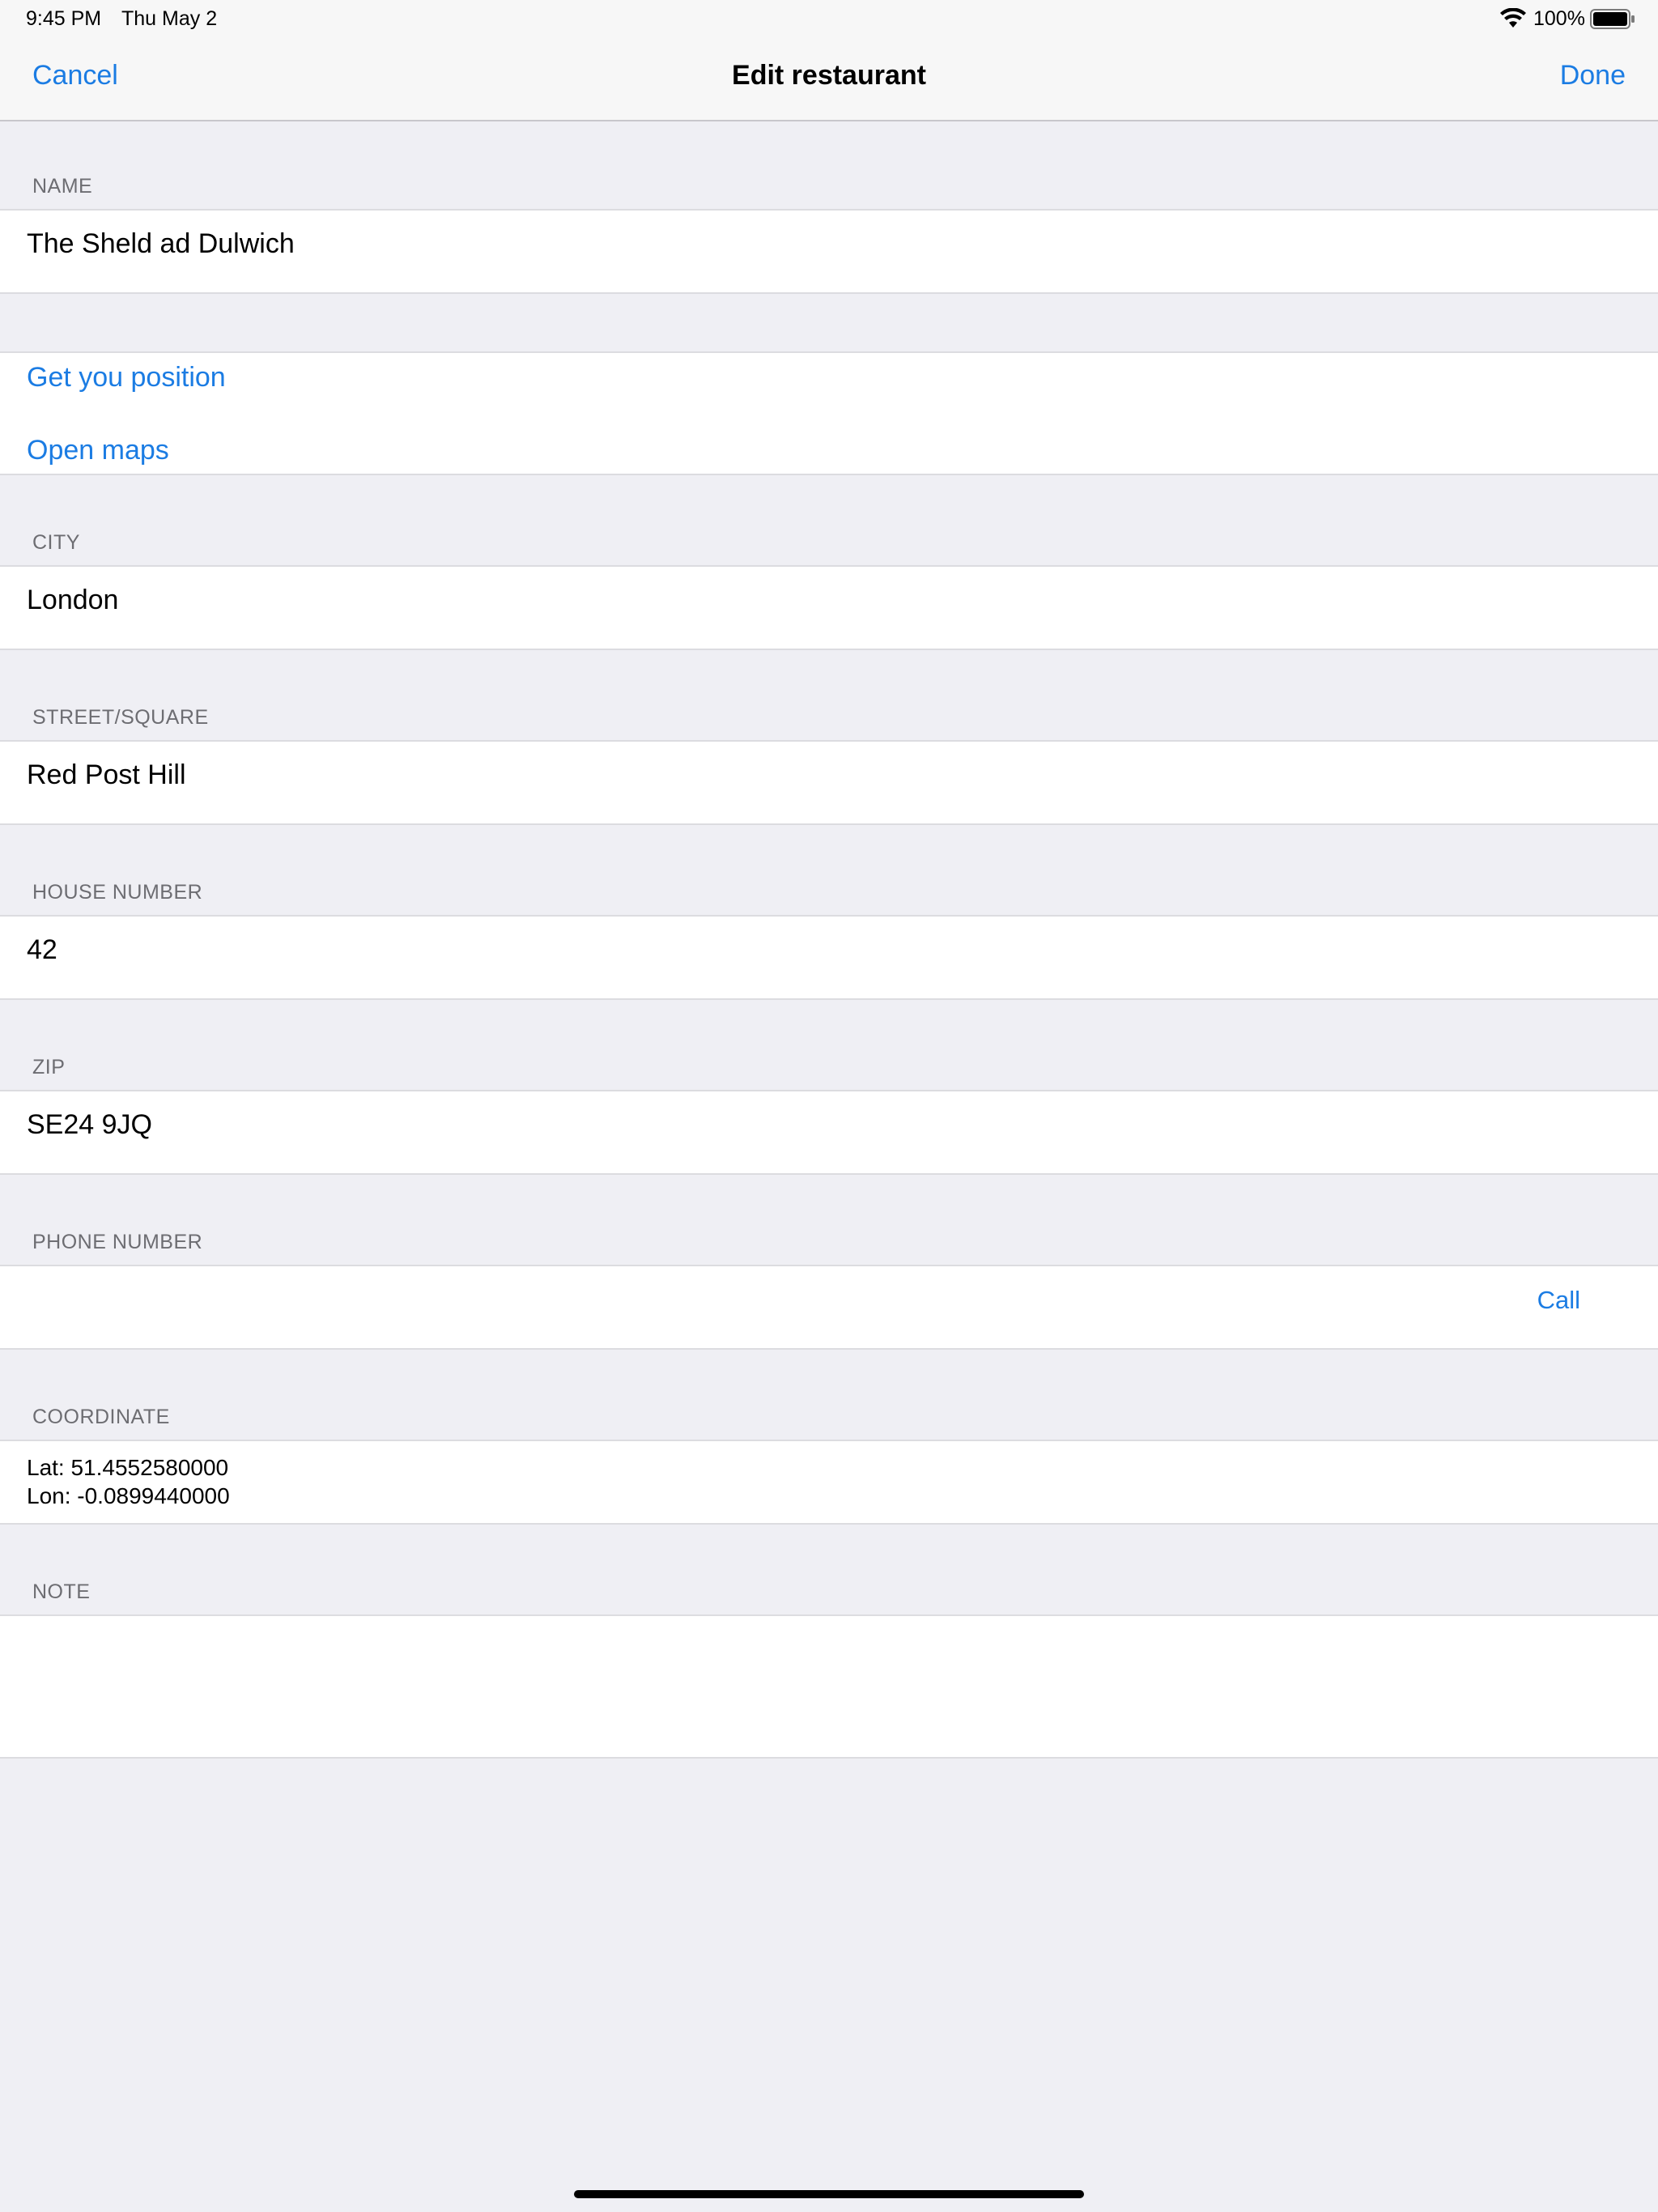 The height and width of the screenshot is (2212, 1658). I want to click on zip-value: SE24 9JQ, so click(89, 1124).